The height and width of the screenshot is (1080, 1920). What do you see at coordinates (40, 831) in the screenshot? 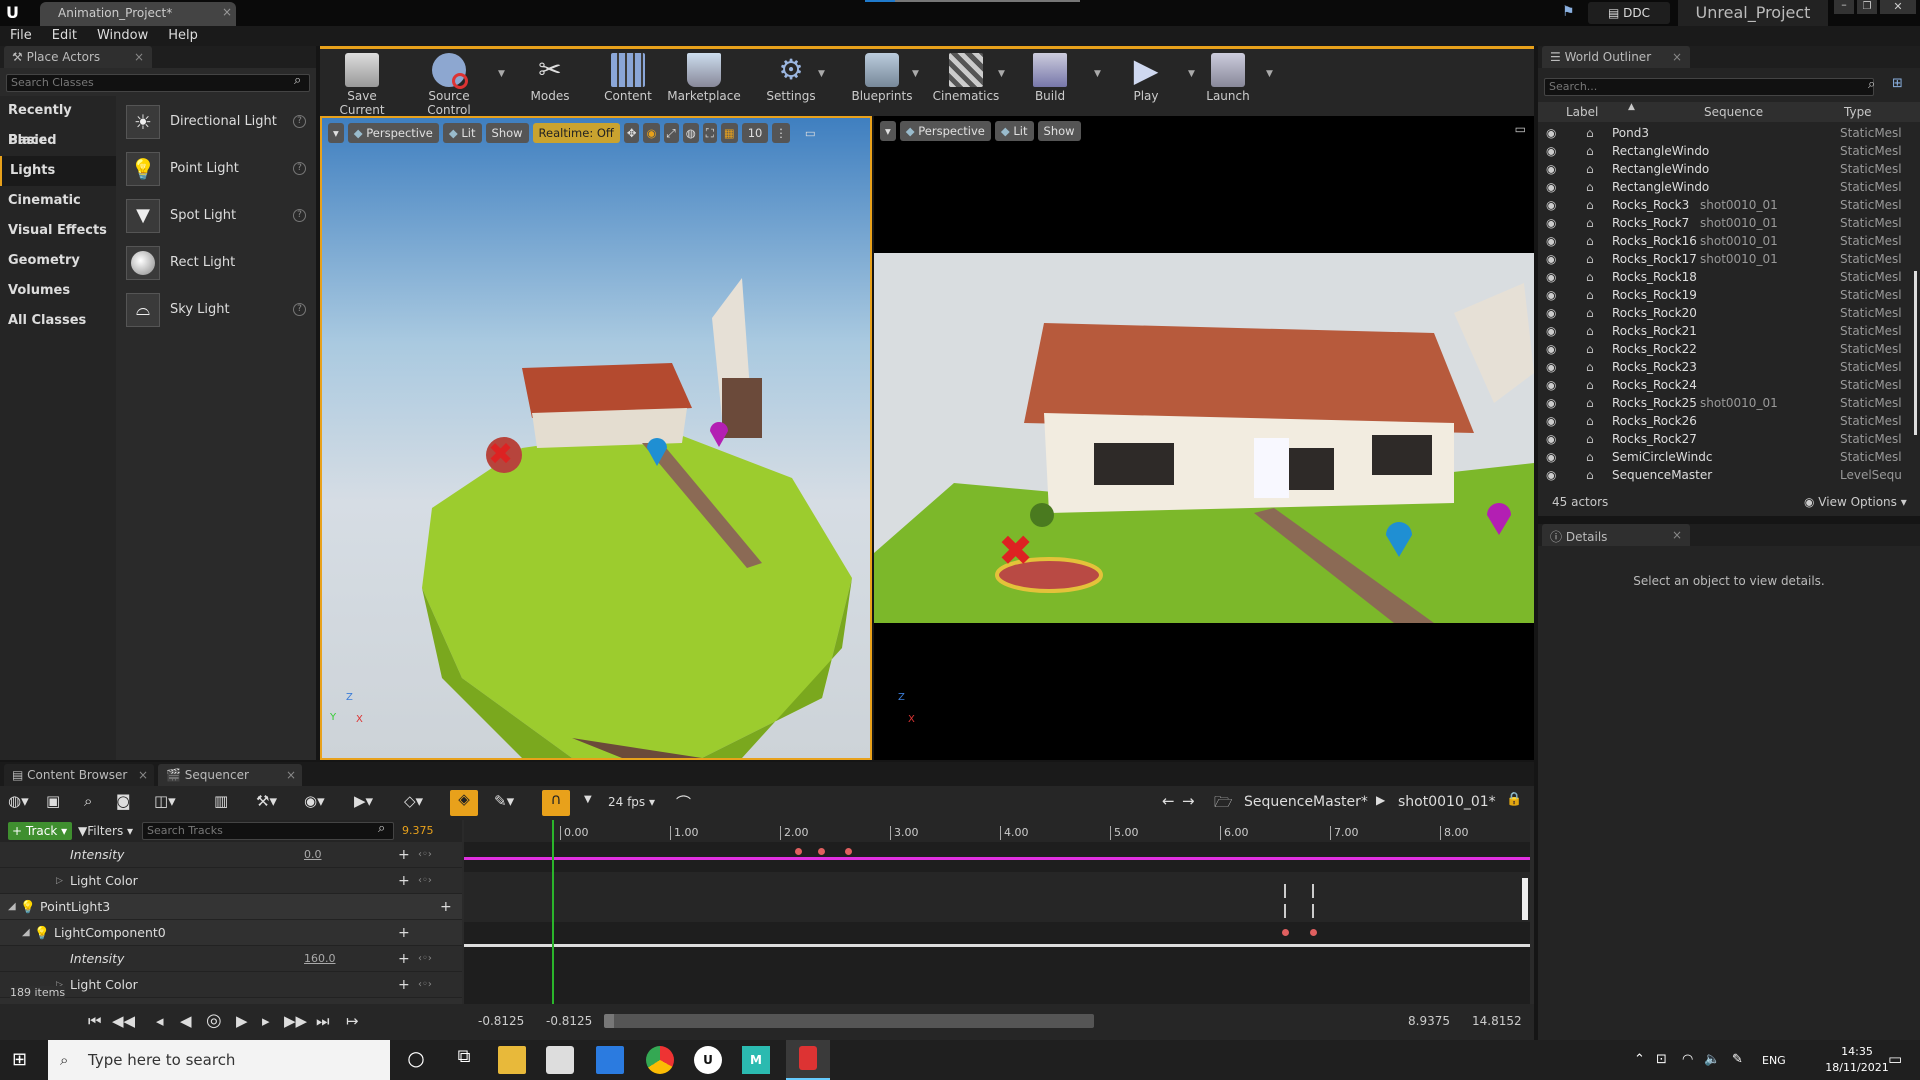
I see `add-track-button: + Track ▾` at bounding box center [40, 831].